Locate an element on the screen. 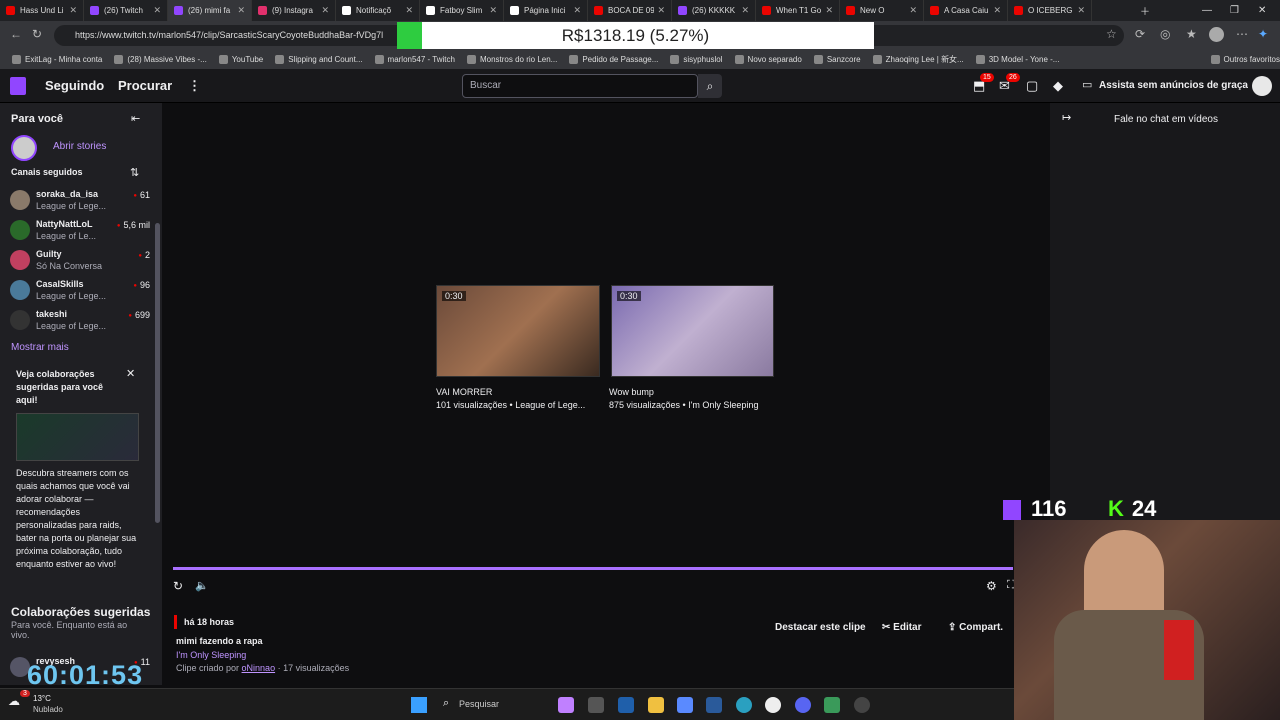  nav-following: Seguindo is located at coordinates (74, 85).